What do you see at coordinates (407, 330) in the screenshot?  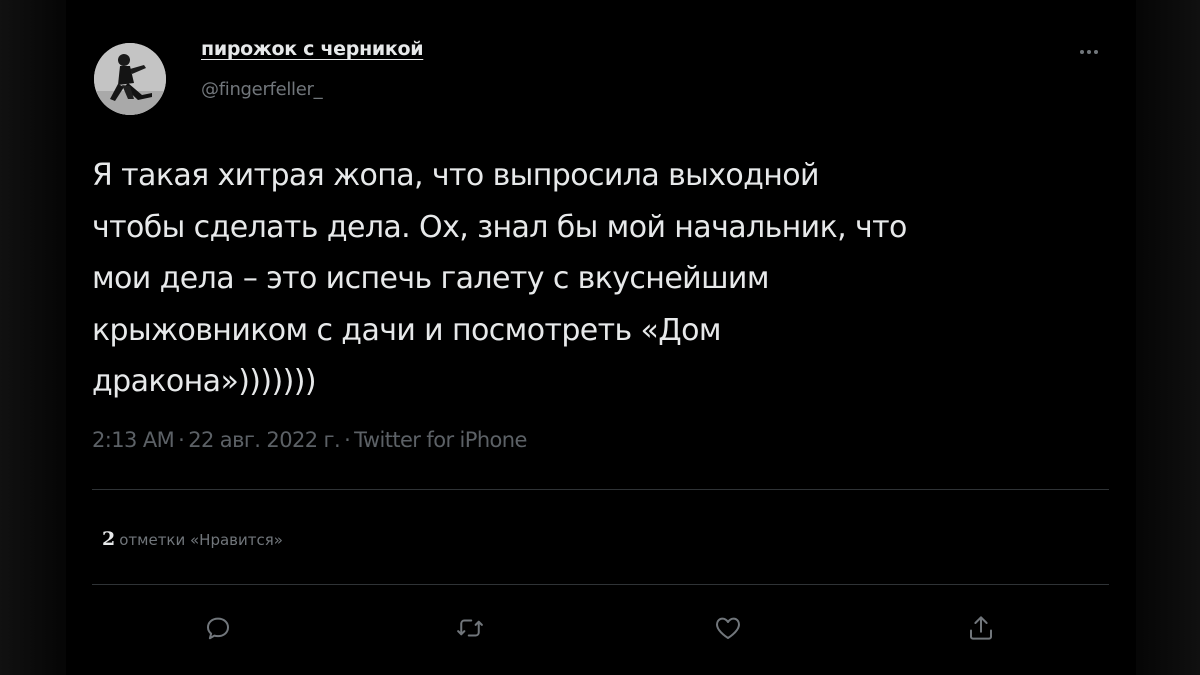 I see `tweet-text-line: крыжовником с дачи и посмотреть «Дом` at bounding box center [407, 330].